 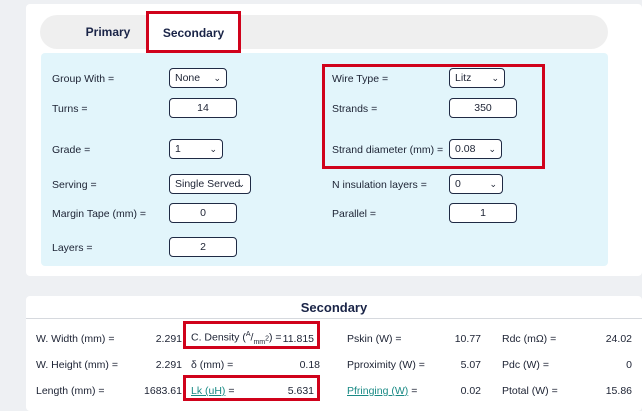 What do you see at coordinates (386, 365) in the screenshot?
I see `pproximity-label: Pproximity (W) =` at bounding box center [386, 365].